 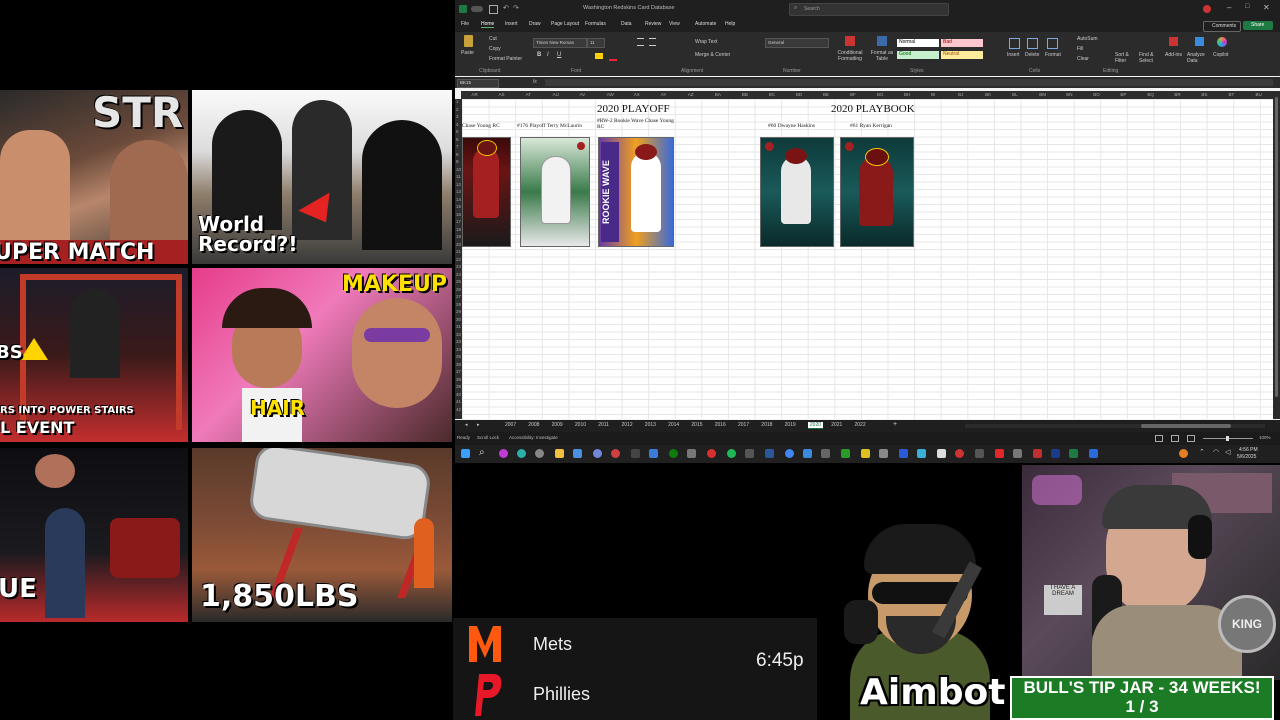 I want to click on number-format-dropdown: General, so click(x=797, y=43).